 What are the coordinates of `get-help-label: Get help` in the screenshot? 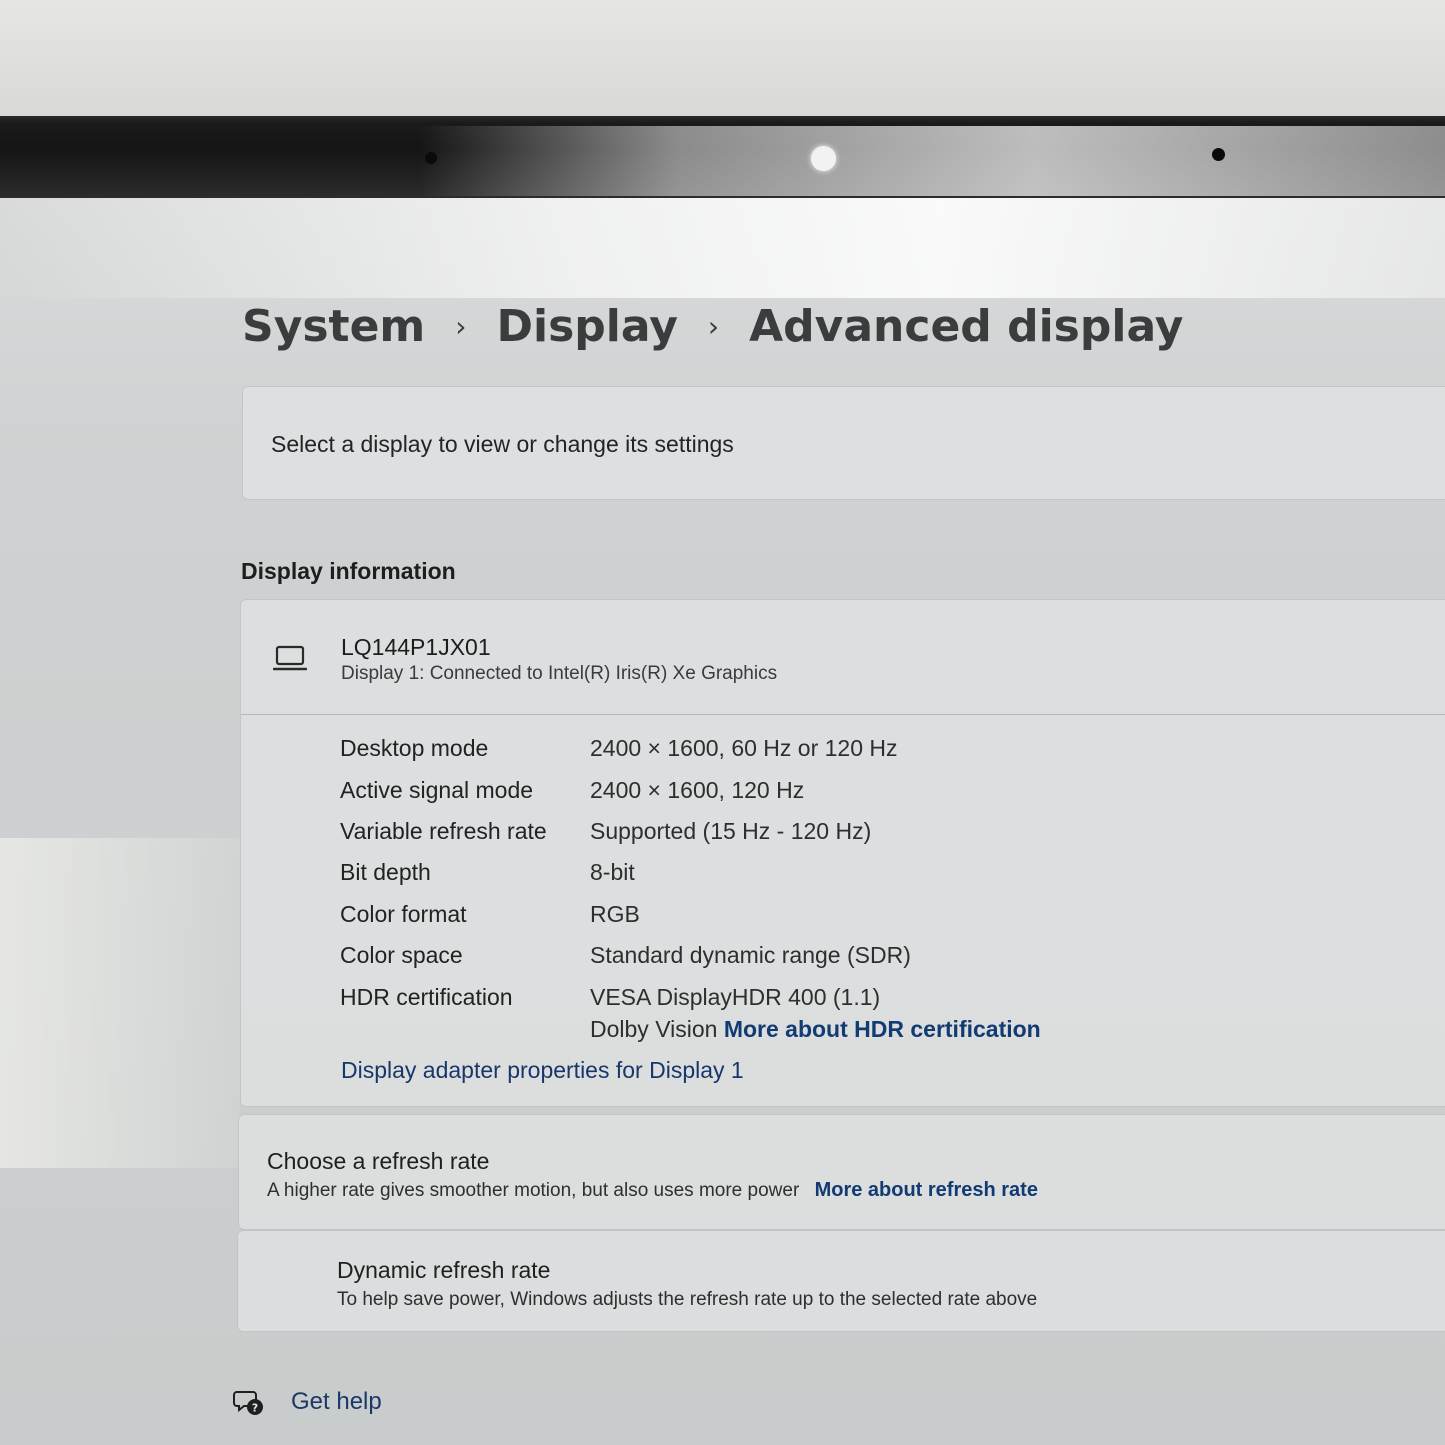 It's located at (336, 1401).